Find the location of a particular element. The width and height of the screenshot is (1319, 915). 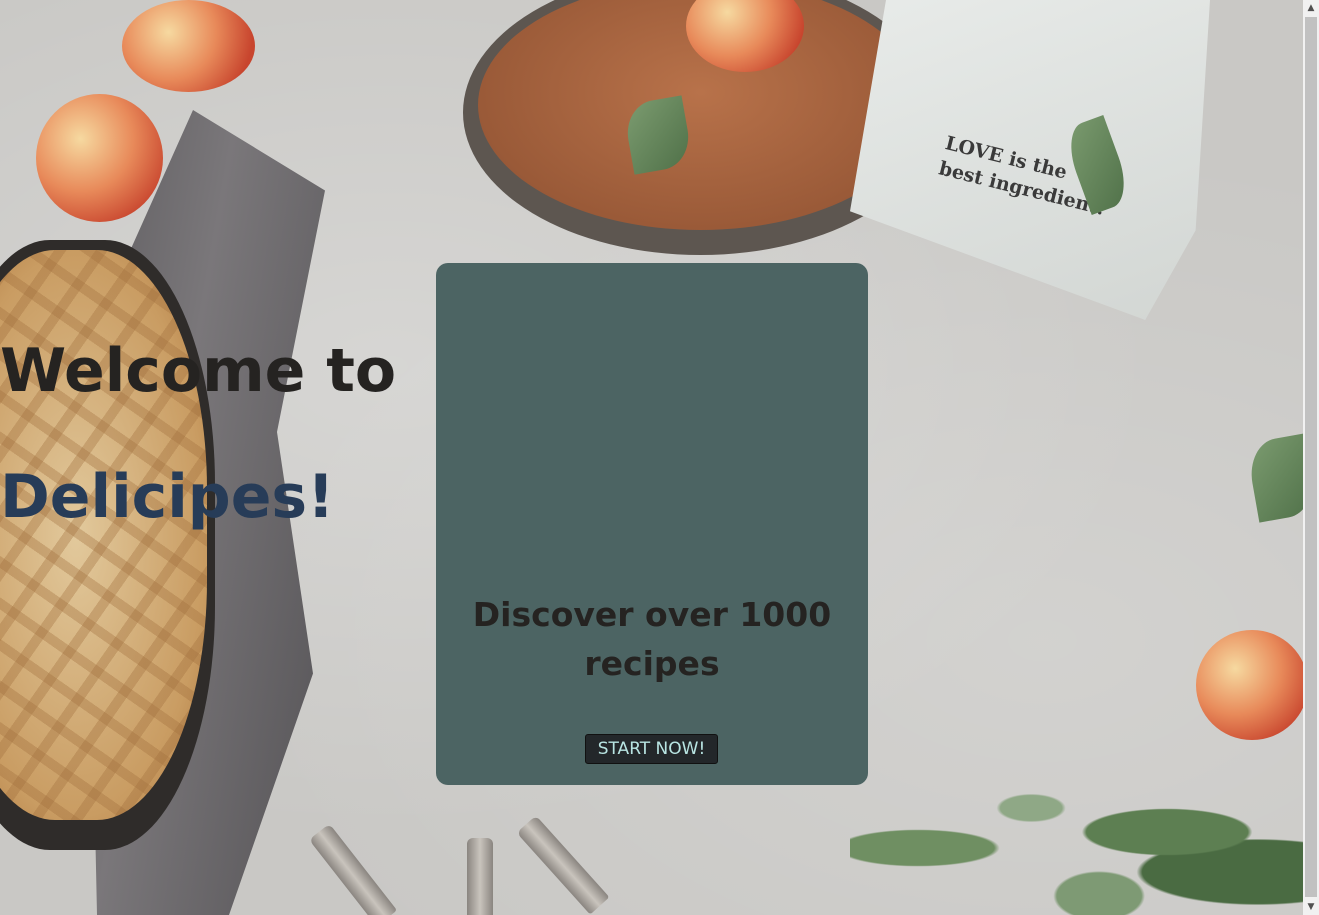

start-now-button: START NOW! is located at coordinates (651, 749).